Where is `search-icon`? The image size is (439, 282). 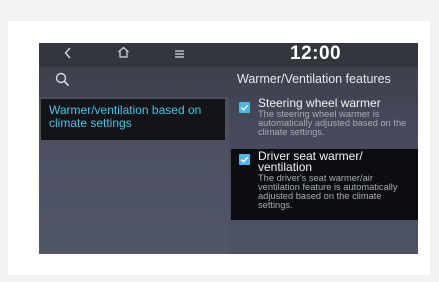 search-icon is located at coordinates (62, 82).